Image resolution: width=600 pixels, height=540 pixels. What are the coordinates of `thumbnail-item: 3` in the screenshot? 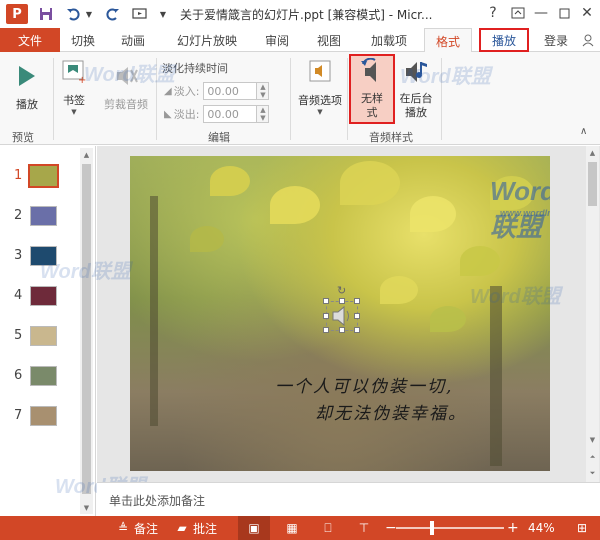 It's located at (40, 257).